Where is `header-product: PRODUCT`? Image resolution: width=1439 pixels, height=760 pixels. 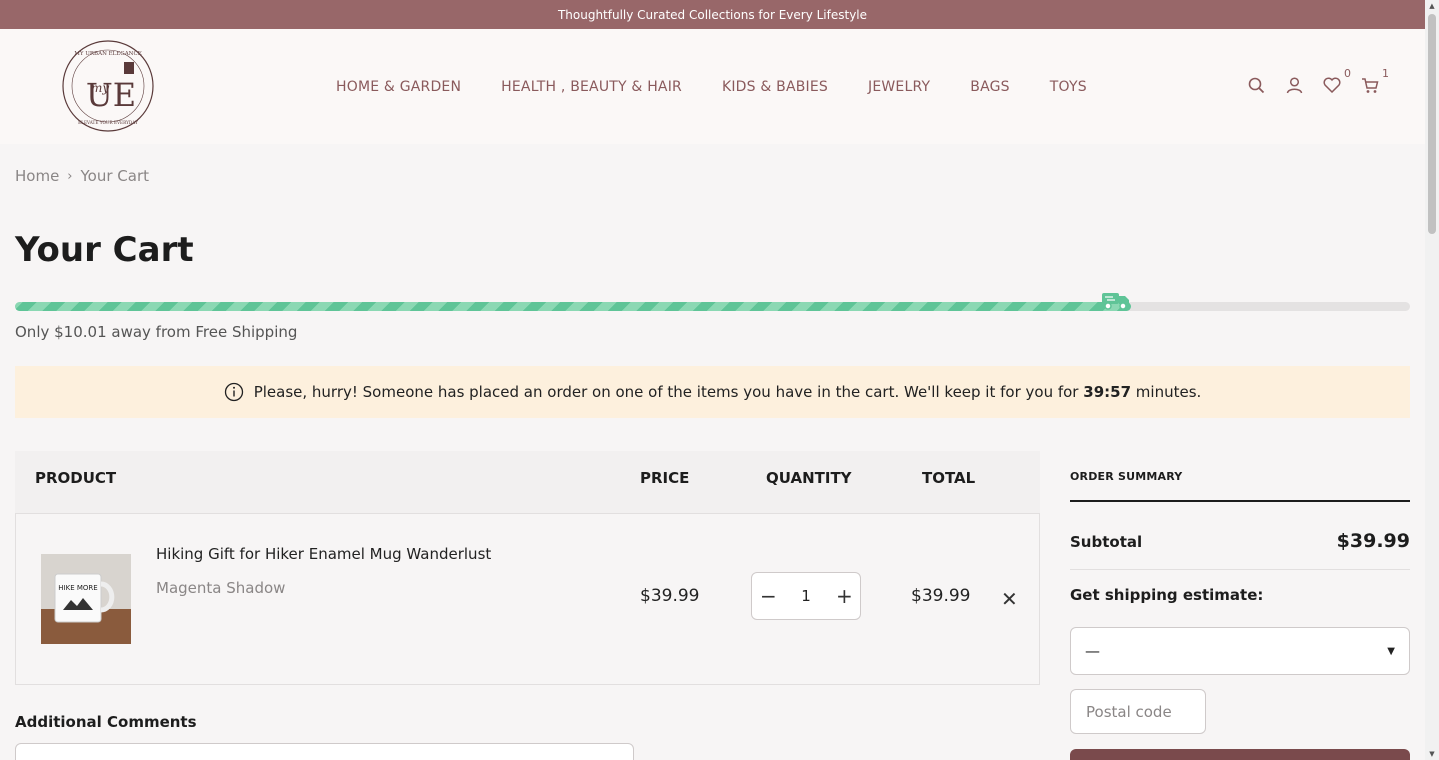
header-product: PRODUCT is located at coordinates (76, 478).